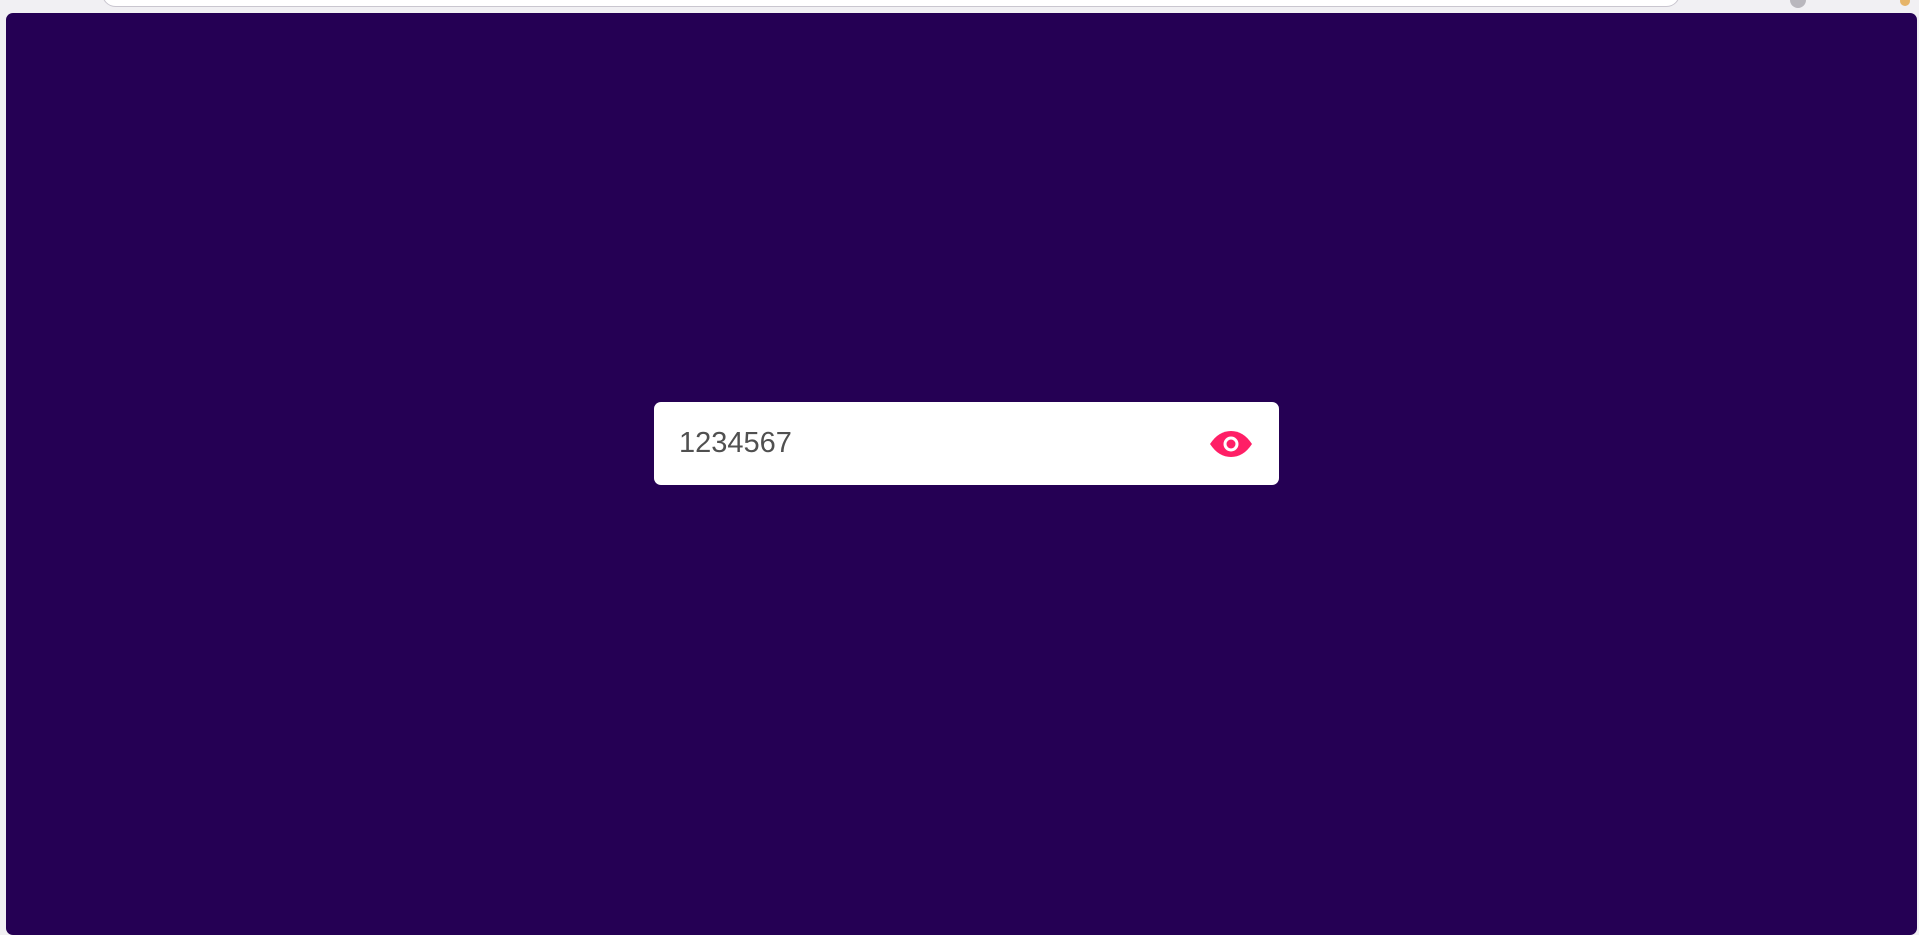 The width and height of the screenshot is (1919, 935). What do you see at coordinates (1798, 4) in the screenshot?
I see `profile-icon` at bounding box center [1798, 4].